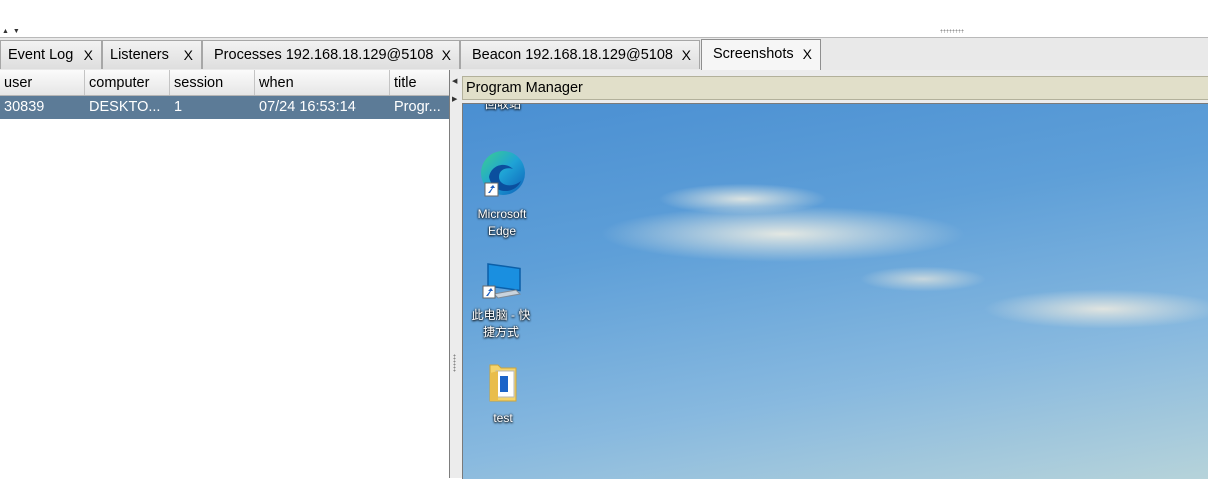 This screenshot has height=479, width=1208. What do you see at coordinates (502, 222) in the screenshot?
I see `desktop-icon-label: Microsoft Edge` at bounding box center [502, 222].